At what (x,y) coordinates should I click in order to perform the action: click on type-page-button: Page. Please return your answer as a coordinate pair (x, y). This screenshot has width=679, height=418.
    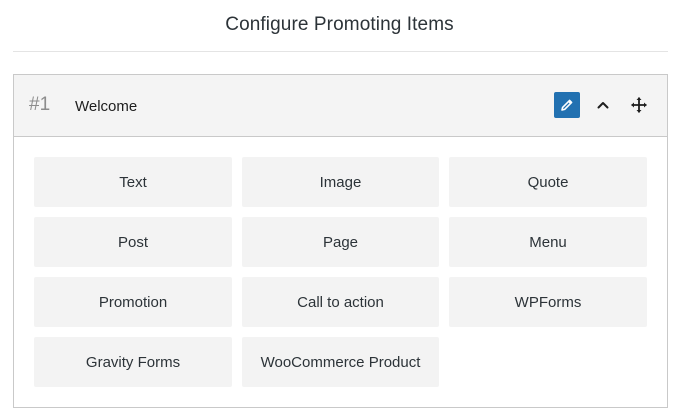
    Looking at the image, I should click on (340, 242).